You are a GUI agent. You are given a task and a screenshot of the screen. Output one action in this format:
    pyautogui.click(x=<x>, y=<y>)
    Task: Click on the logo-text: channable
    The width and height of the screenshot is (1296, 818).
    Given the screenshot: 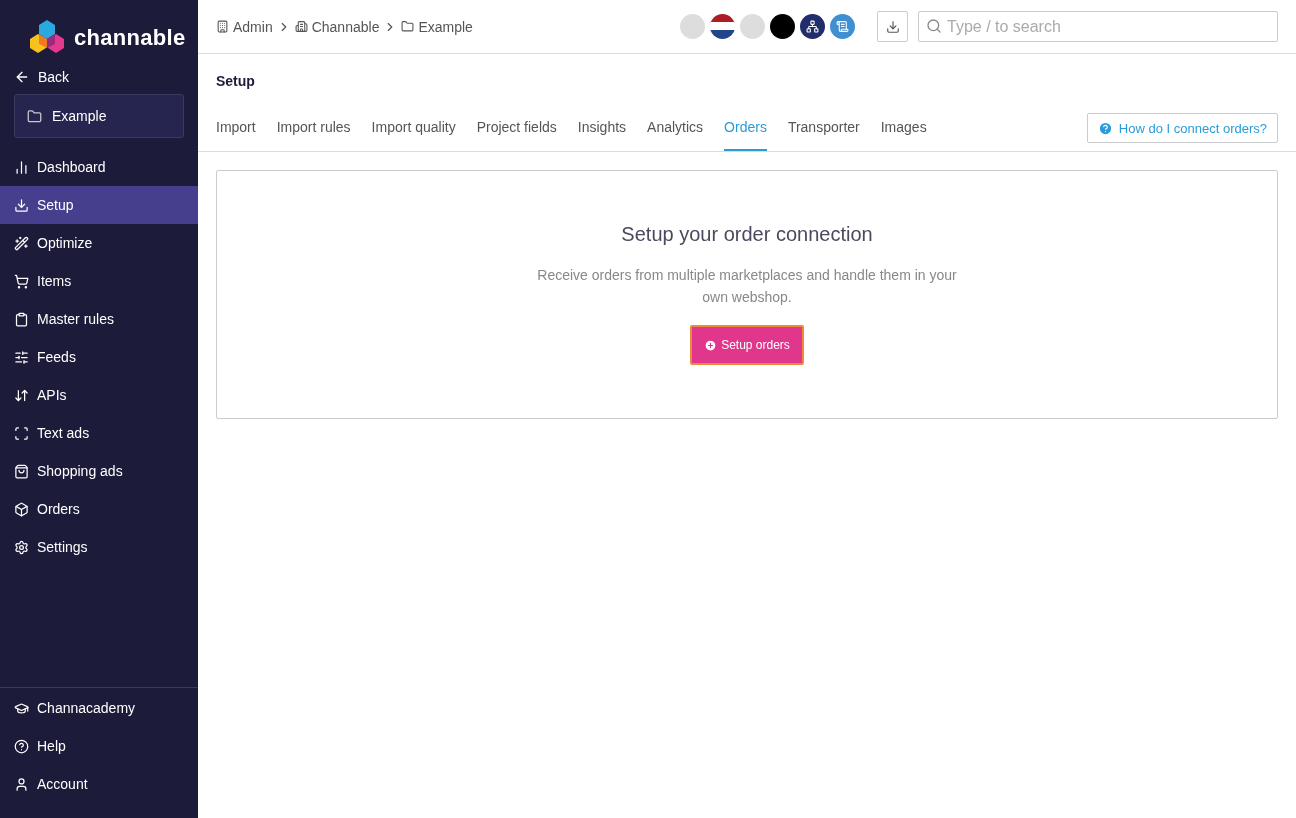 What is the action you would take?
    pyautogui.click(x=130, y=38)
    